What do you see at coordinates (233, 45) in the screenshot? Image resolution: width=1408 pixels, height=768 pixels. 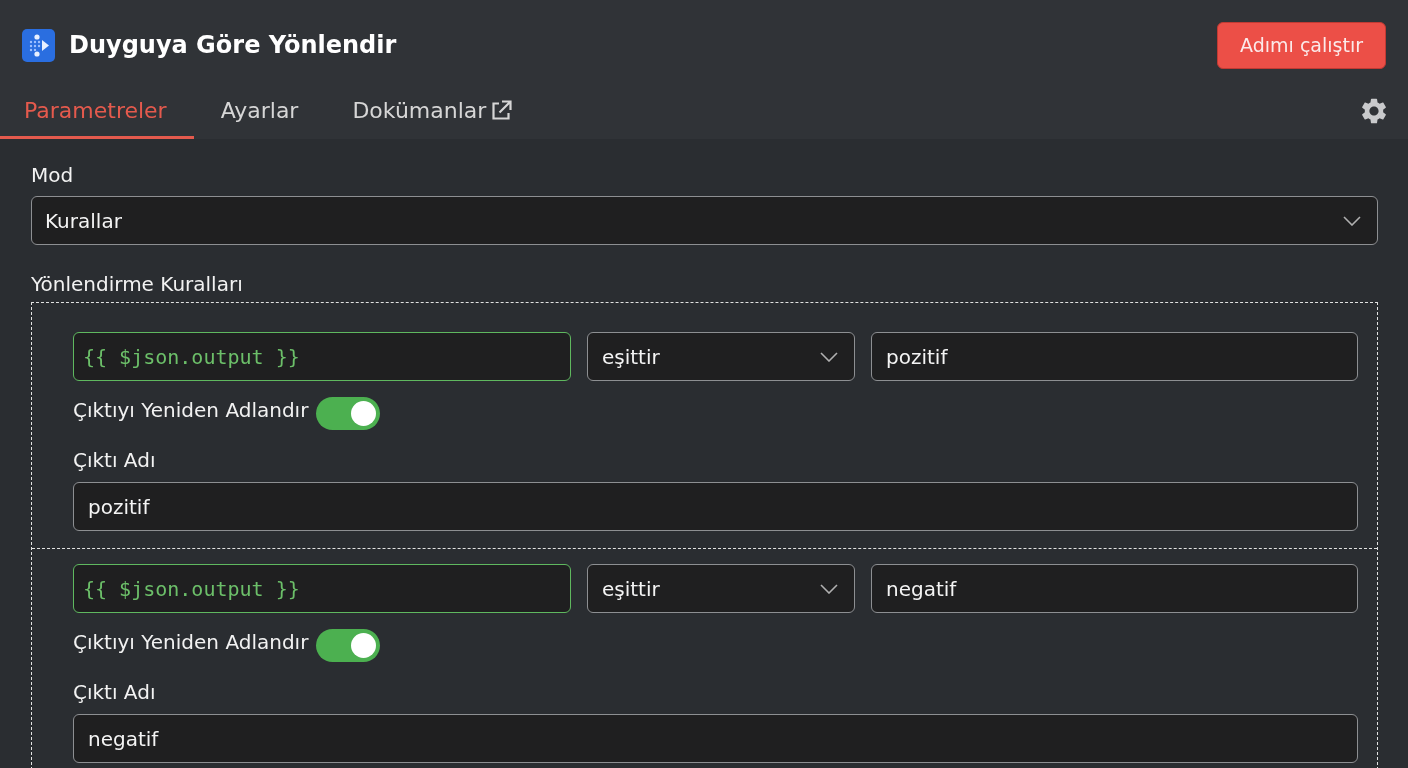 I see `node-title: Duyguya Göre Yönlendir` at bounding box center [233, 45].